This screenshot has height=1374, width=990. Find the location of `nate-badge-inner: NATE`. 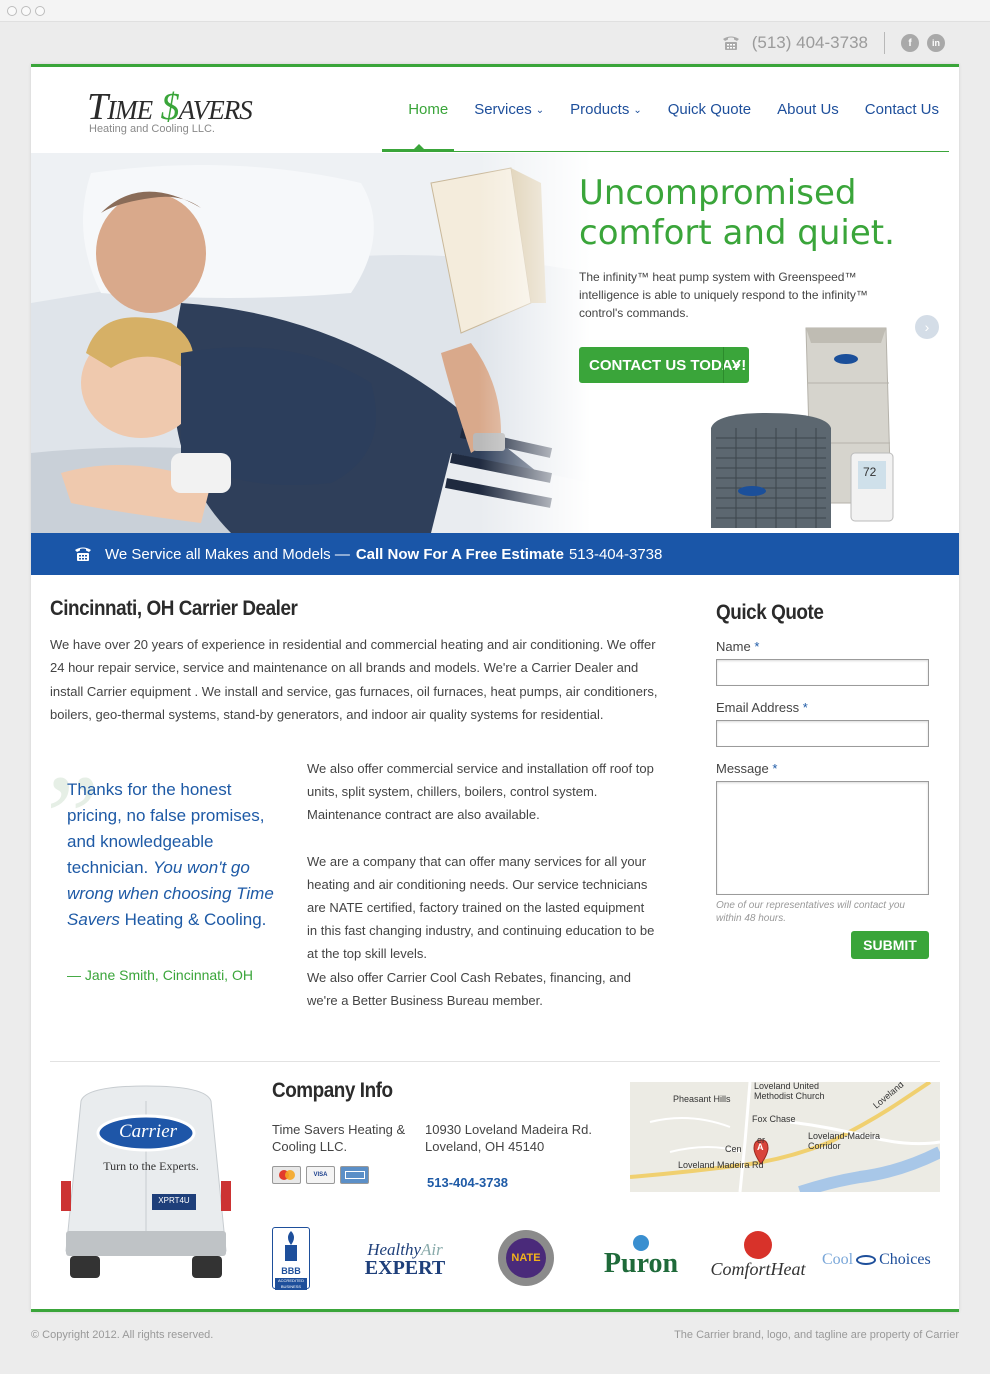

nate-badge-inner: NATE is located at coordinates (526, 1258).